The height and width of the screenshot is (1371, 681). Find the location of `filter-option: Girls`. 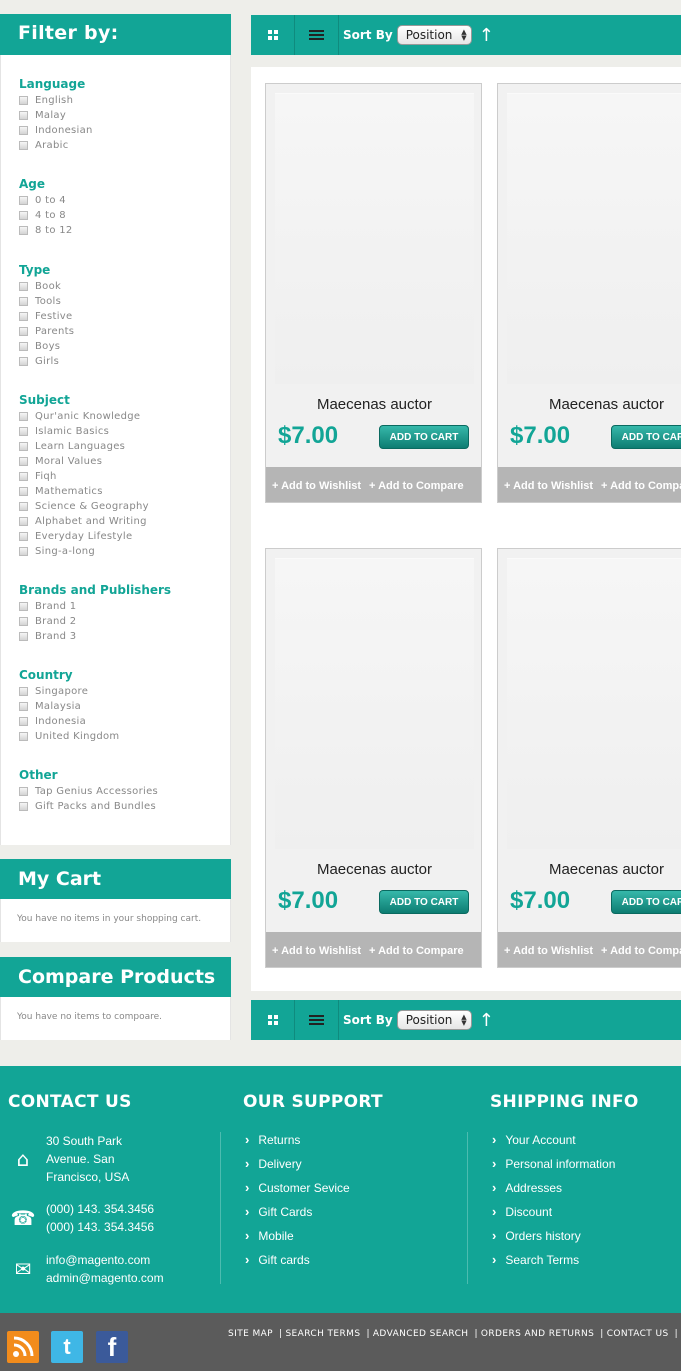

filter-option: Girls is located at coordinates (124, 361).